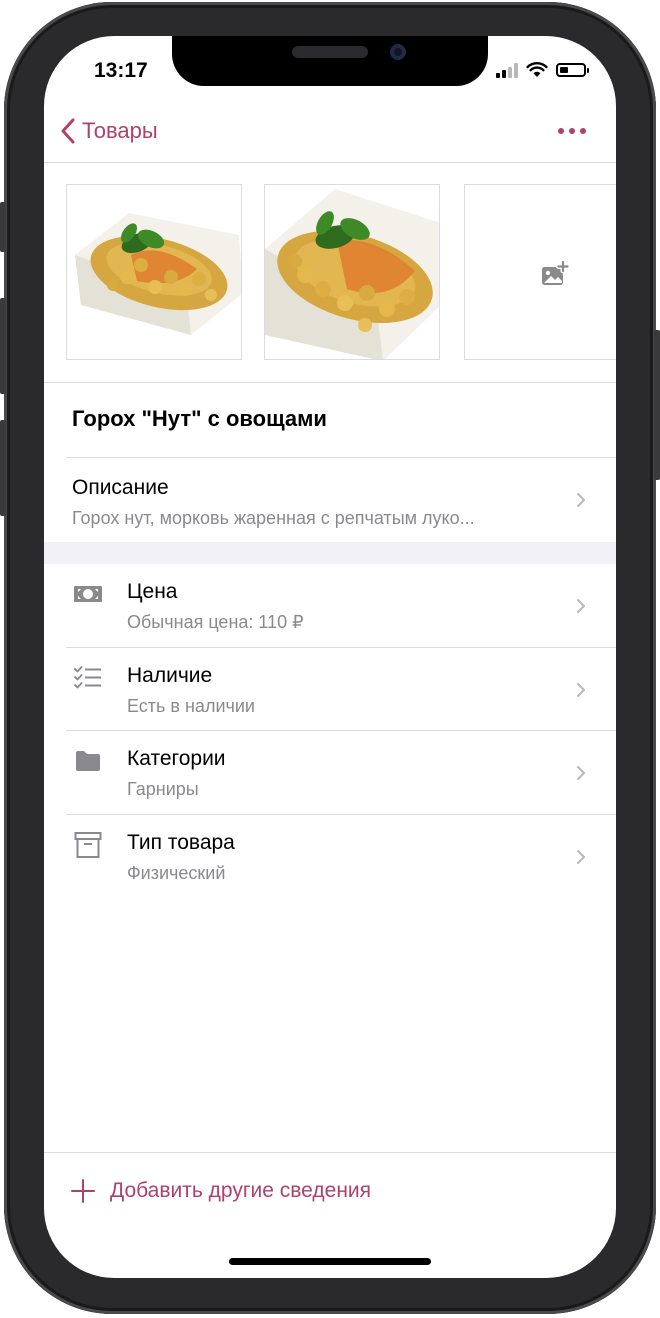 The image size is (660, 1318). I want to click on cellular-signal-icon, so click(507, 70).